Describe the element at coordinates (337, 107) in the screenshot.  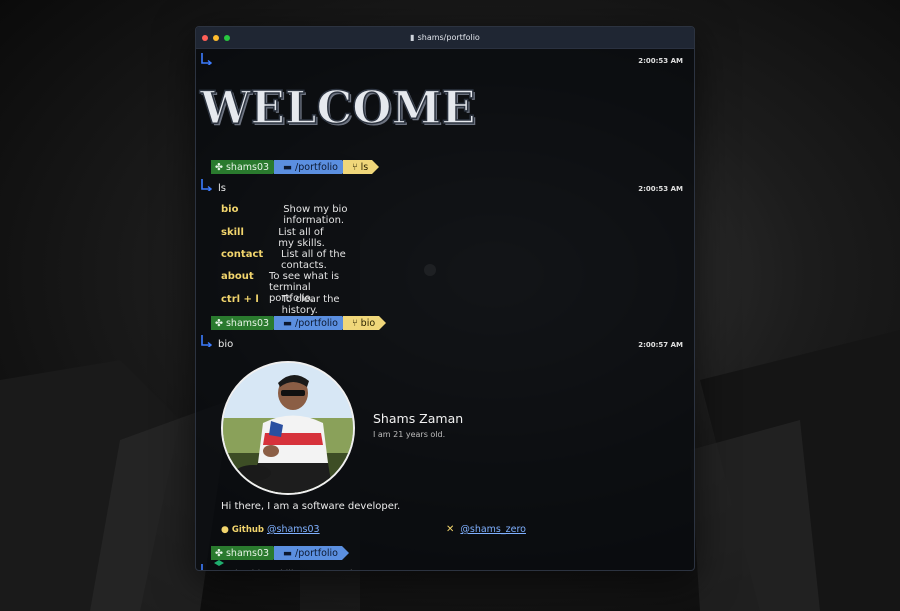
I see `welcome-banner: WELCOME` at that location.